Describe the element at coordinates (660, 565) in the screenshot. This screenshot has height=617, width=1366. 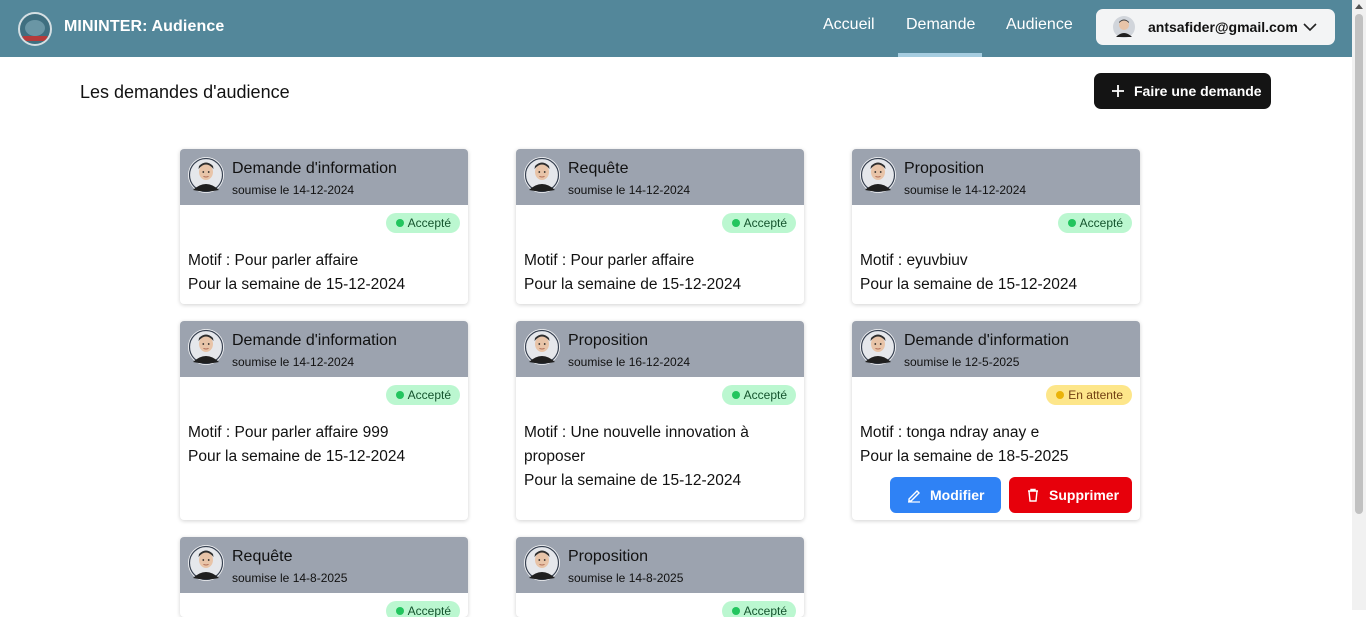
I see `card-header: Proposition soumise le 14-8-2025` at that location.